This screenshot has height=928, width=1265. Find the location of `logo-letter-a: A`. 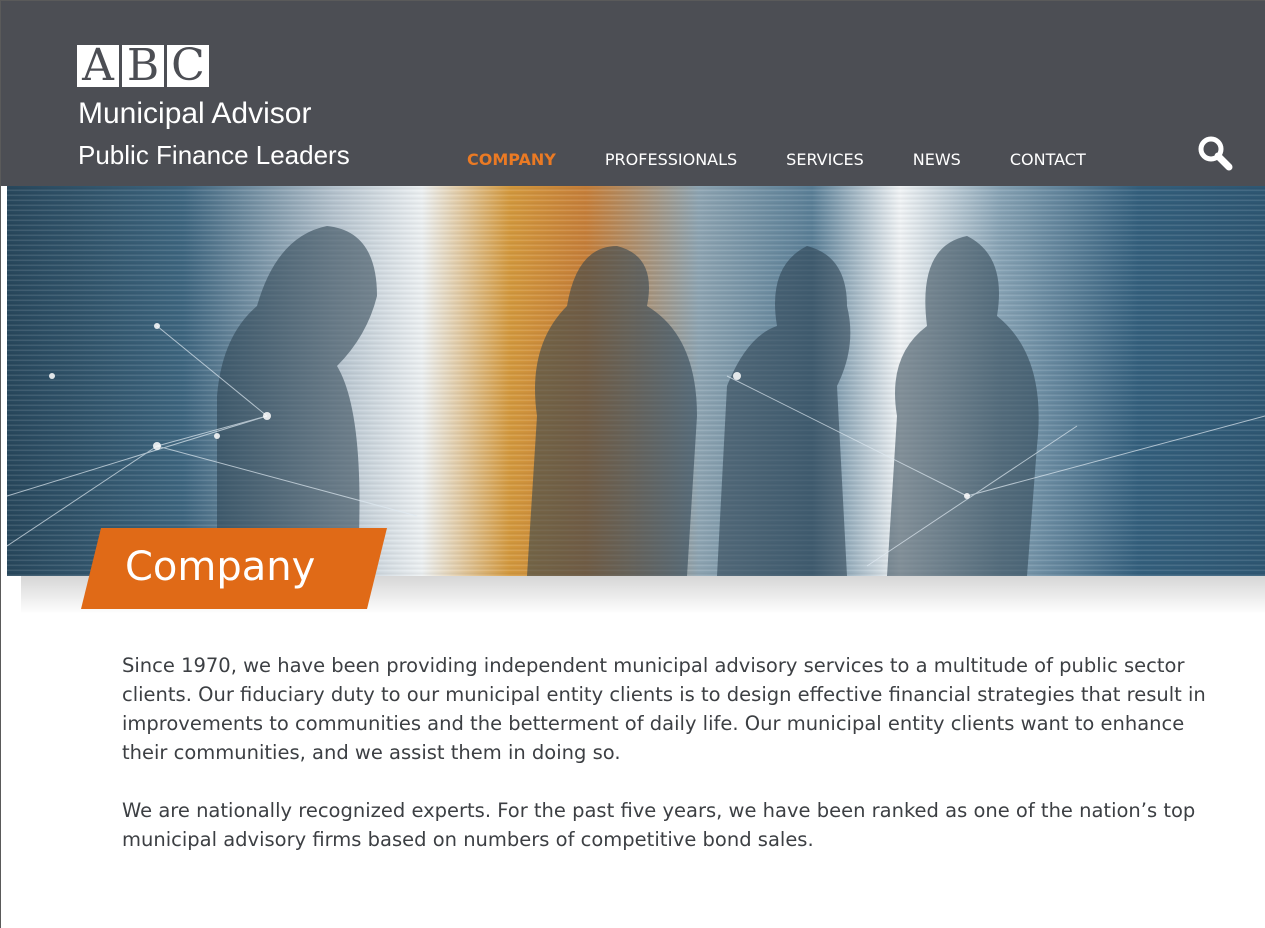

logo-letter-a: A is located at coordinates (98, 66).